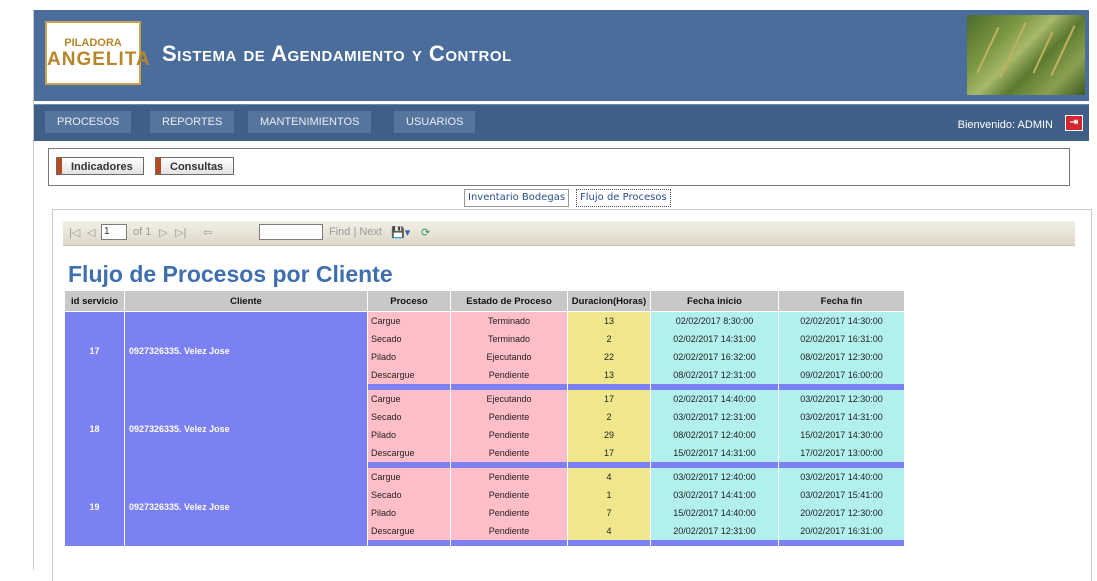  What do you see at coordinates (841, 495) in the screenshot?
I see `fecha-fin-cell: 03/02/2017 15:41:00` at bounding box center [841, 495].